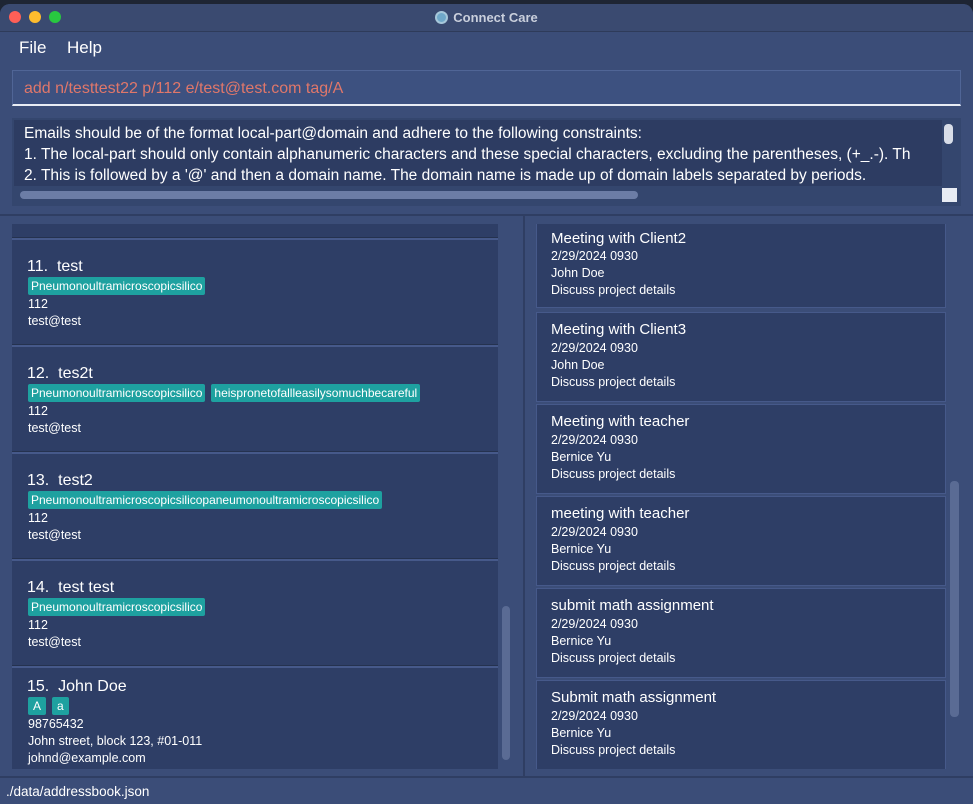  Describe the element at coordinates (620, 513) in the screenshot. I see `meeting-title: meeting with teacher` at that location.